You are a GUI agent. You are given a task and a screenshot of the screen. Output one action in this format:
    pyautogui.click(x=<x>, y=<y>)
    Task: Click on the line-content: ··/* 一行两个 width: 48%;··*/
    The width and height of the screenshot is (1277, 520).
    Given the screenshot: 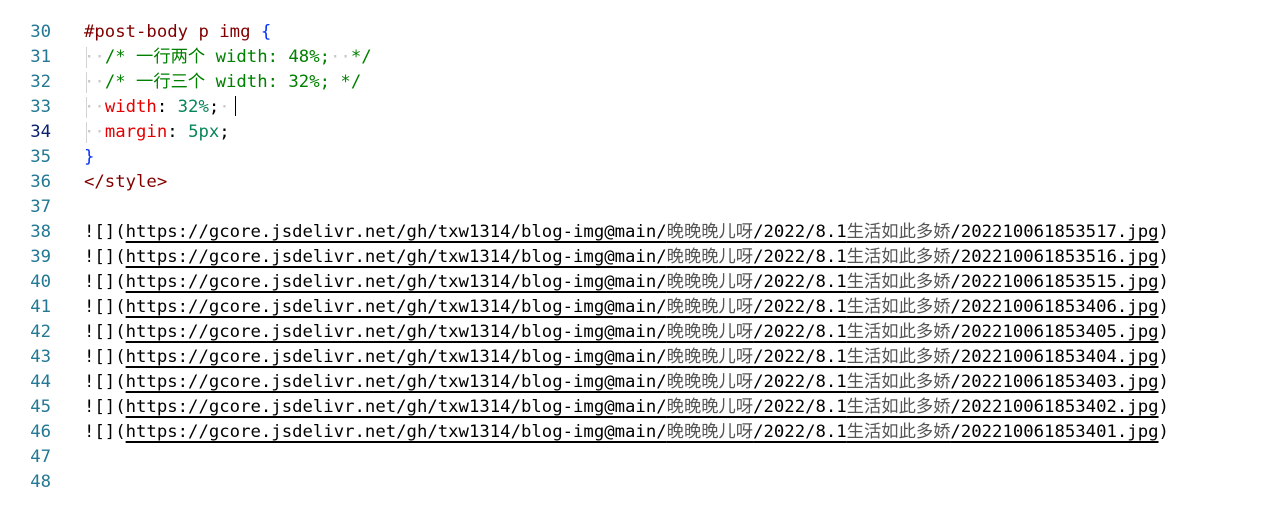 What is the action you would take?
    pyautogui.click(x=228, y=57)
    